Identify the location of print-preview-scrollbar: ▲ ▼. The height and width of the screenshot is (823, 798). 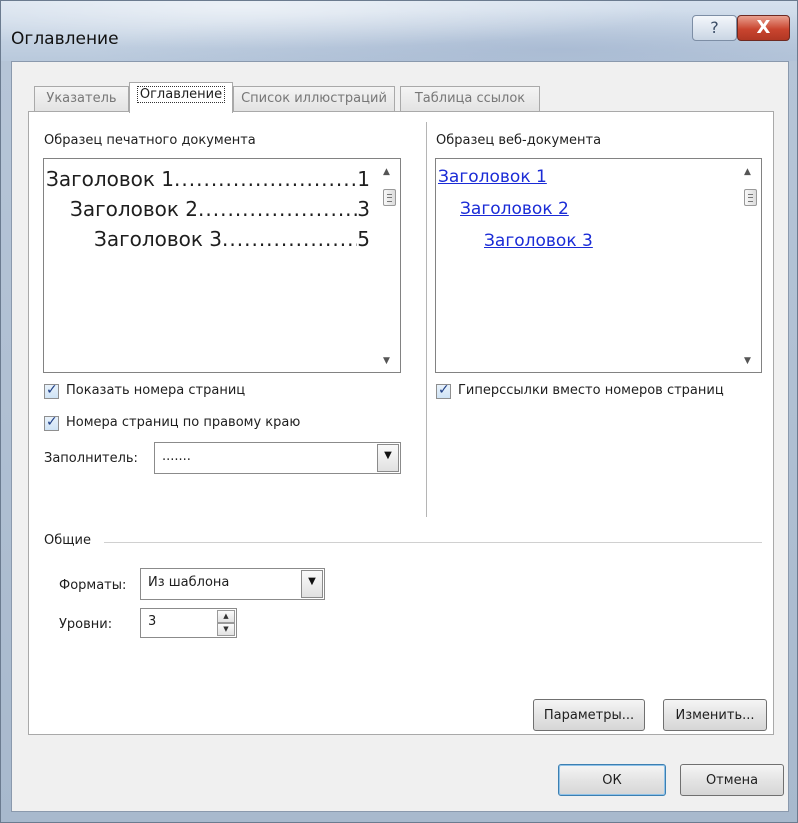
(390, 265).